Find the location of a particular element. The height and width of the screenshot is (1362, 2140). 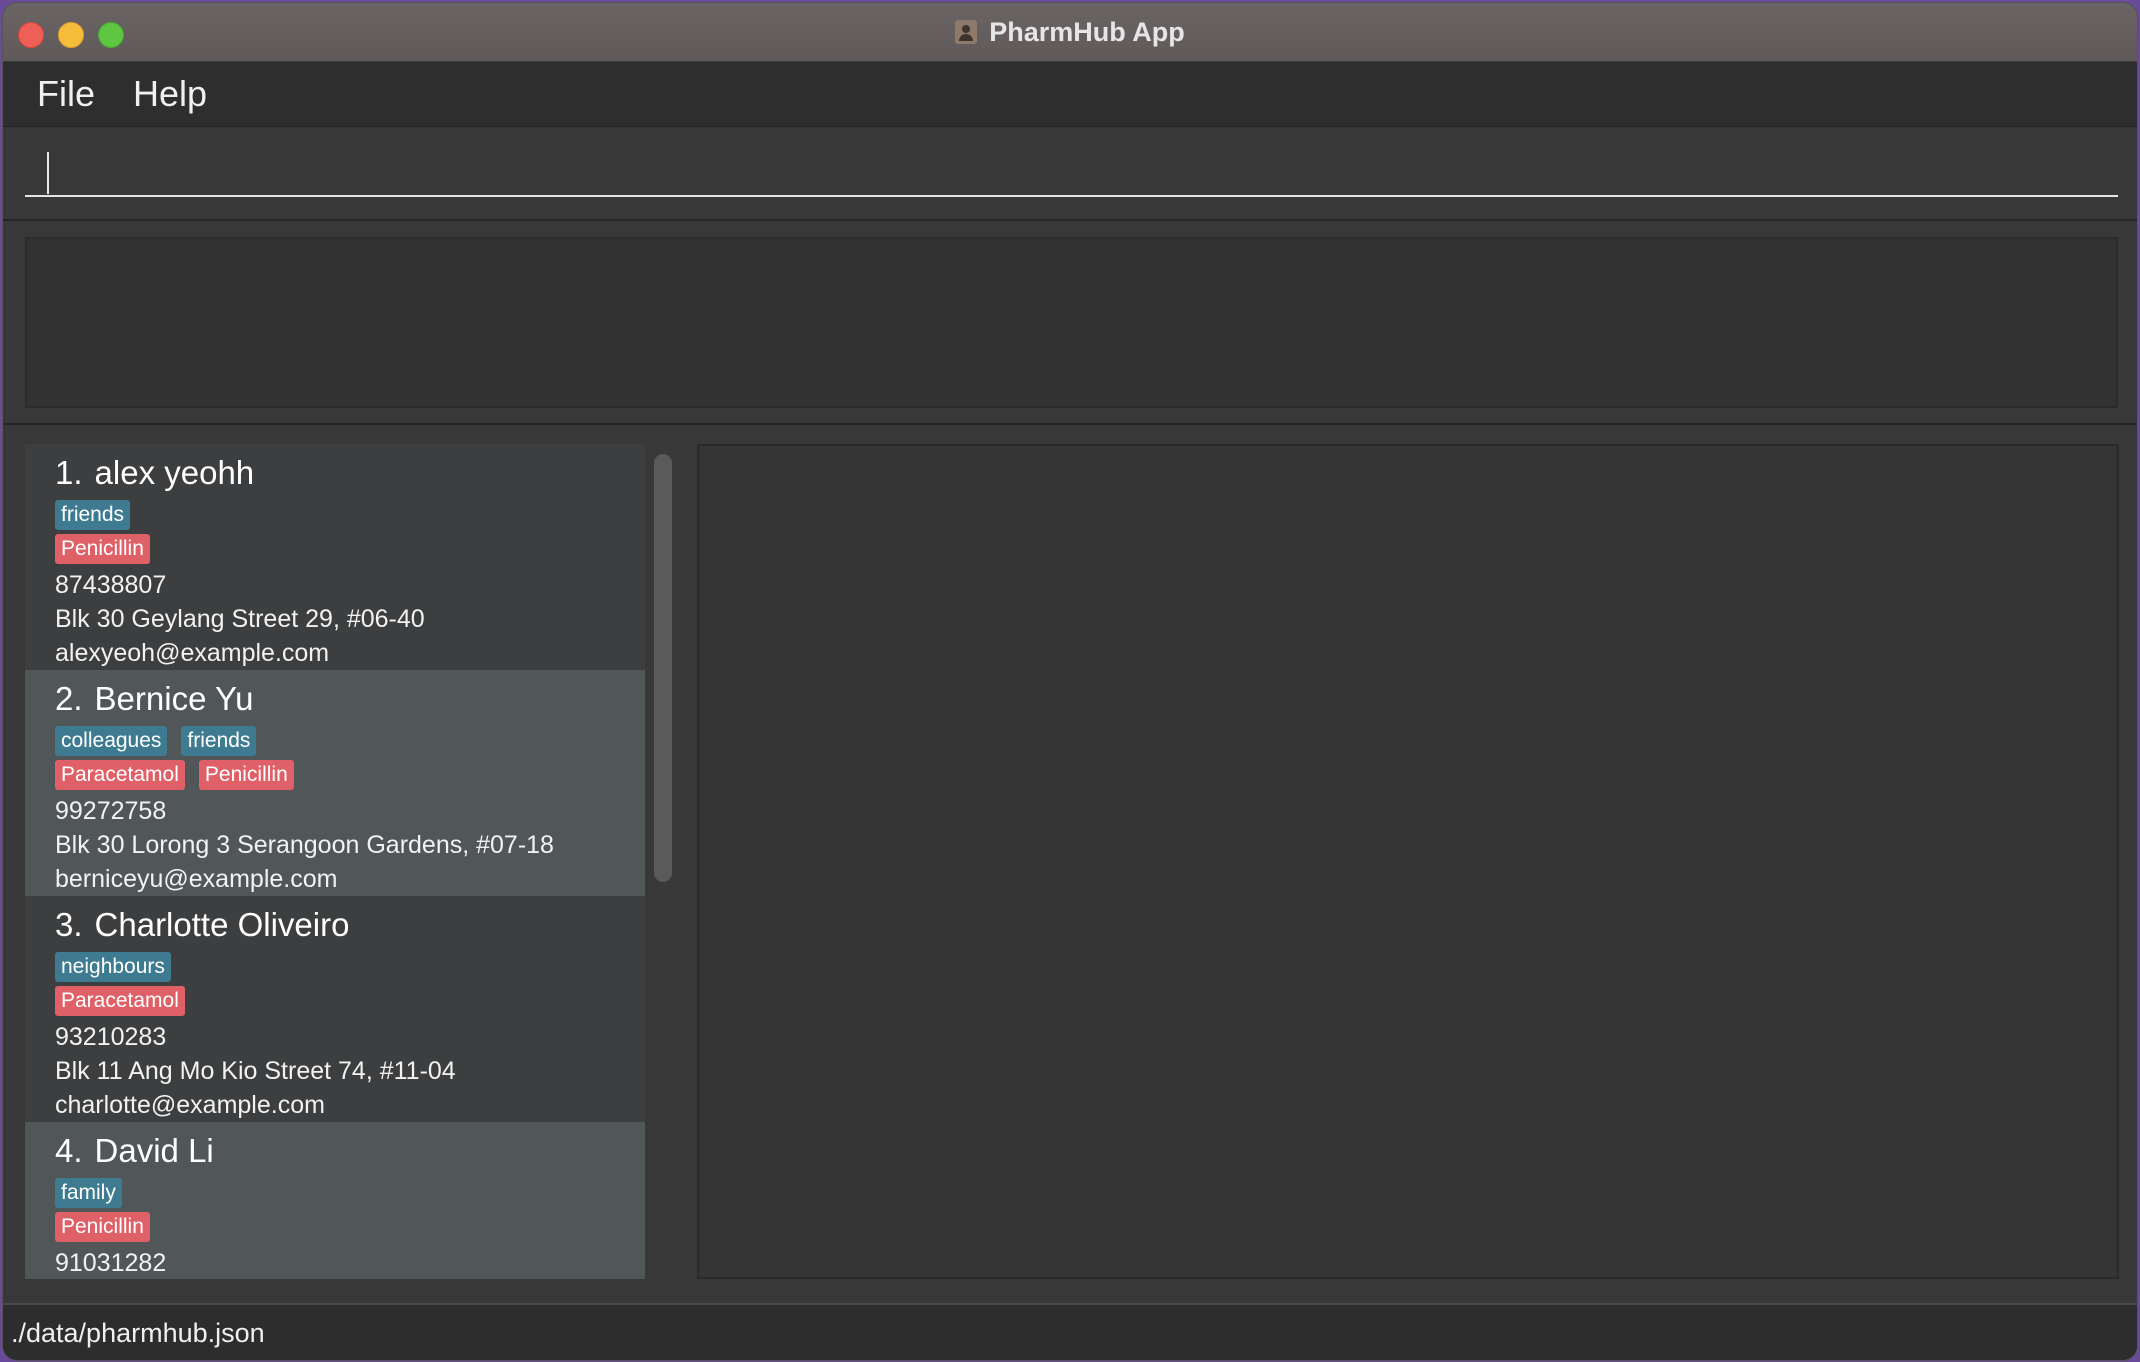

person-email: charlotte@example.com is located at coordinates (190, 1105).